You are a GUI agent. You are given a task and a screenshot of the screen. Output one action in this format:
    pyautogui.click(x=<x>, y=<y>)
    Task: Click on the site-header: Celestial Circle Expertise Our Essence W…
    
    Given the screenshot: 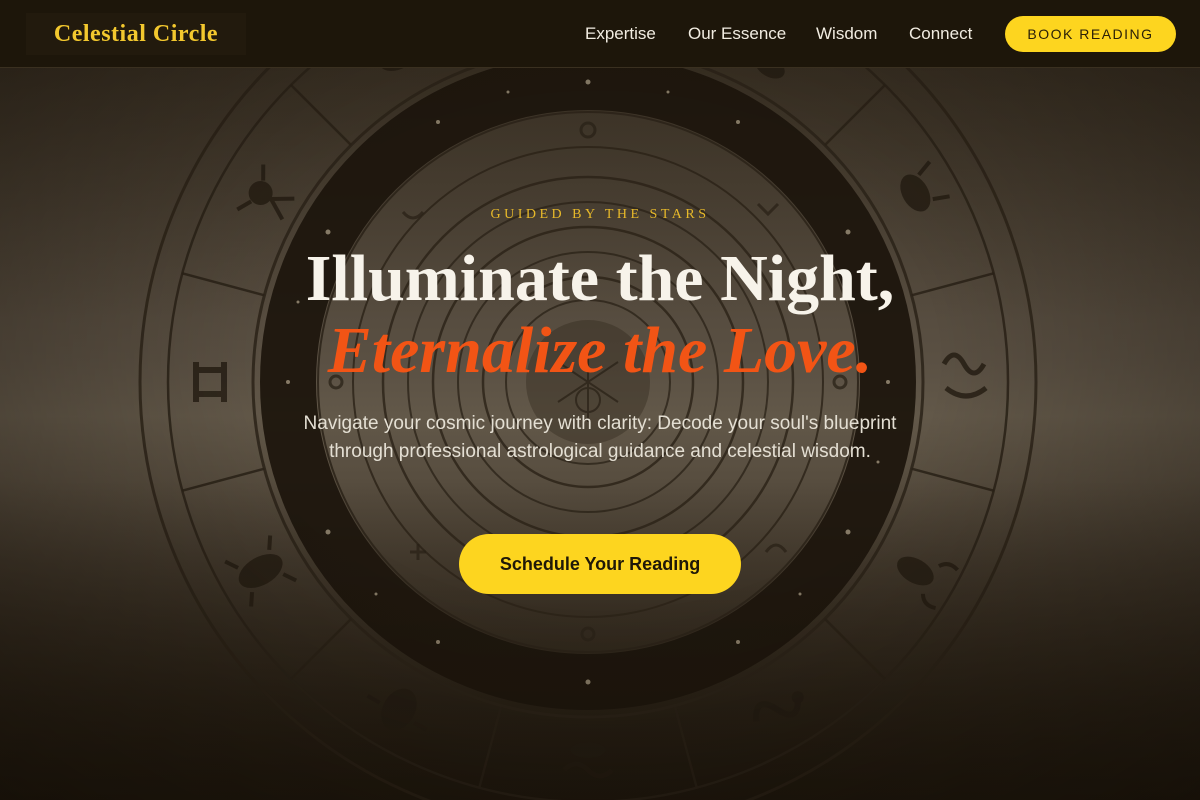 What is the action you would take?
    pyautogui.click(x=600, y=34)
    